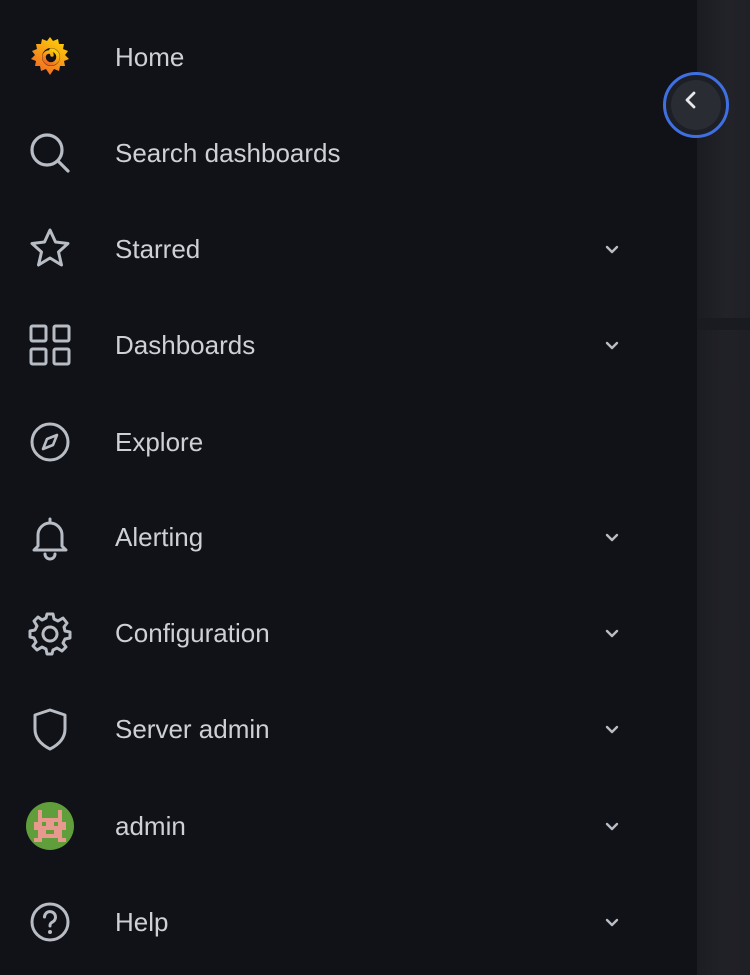 The height and width of the screenshot is (975, 750). I want to click on shield-icon, so click(50, 729).